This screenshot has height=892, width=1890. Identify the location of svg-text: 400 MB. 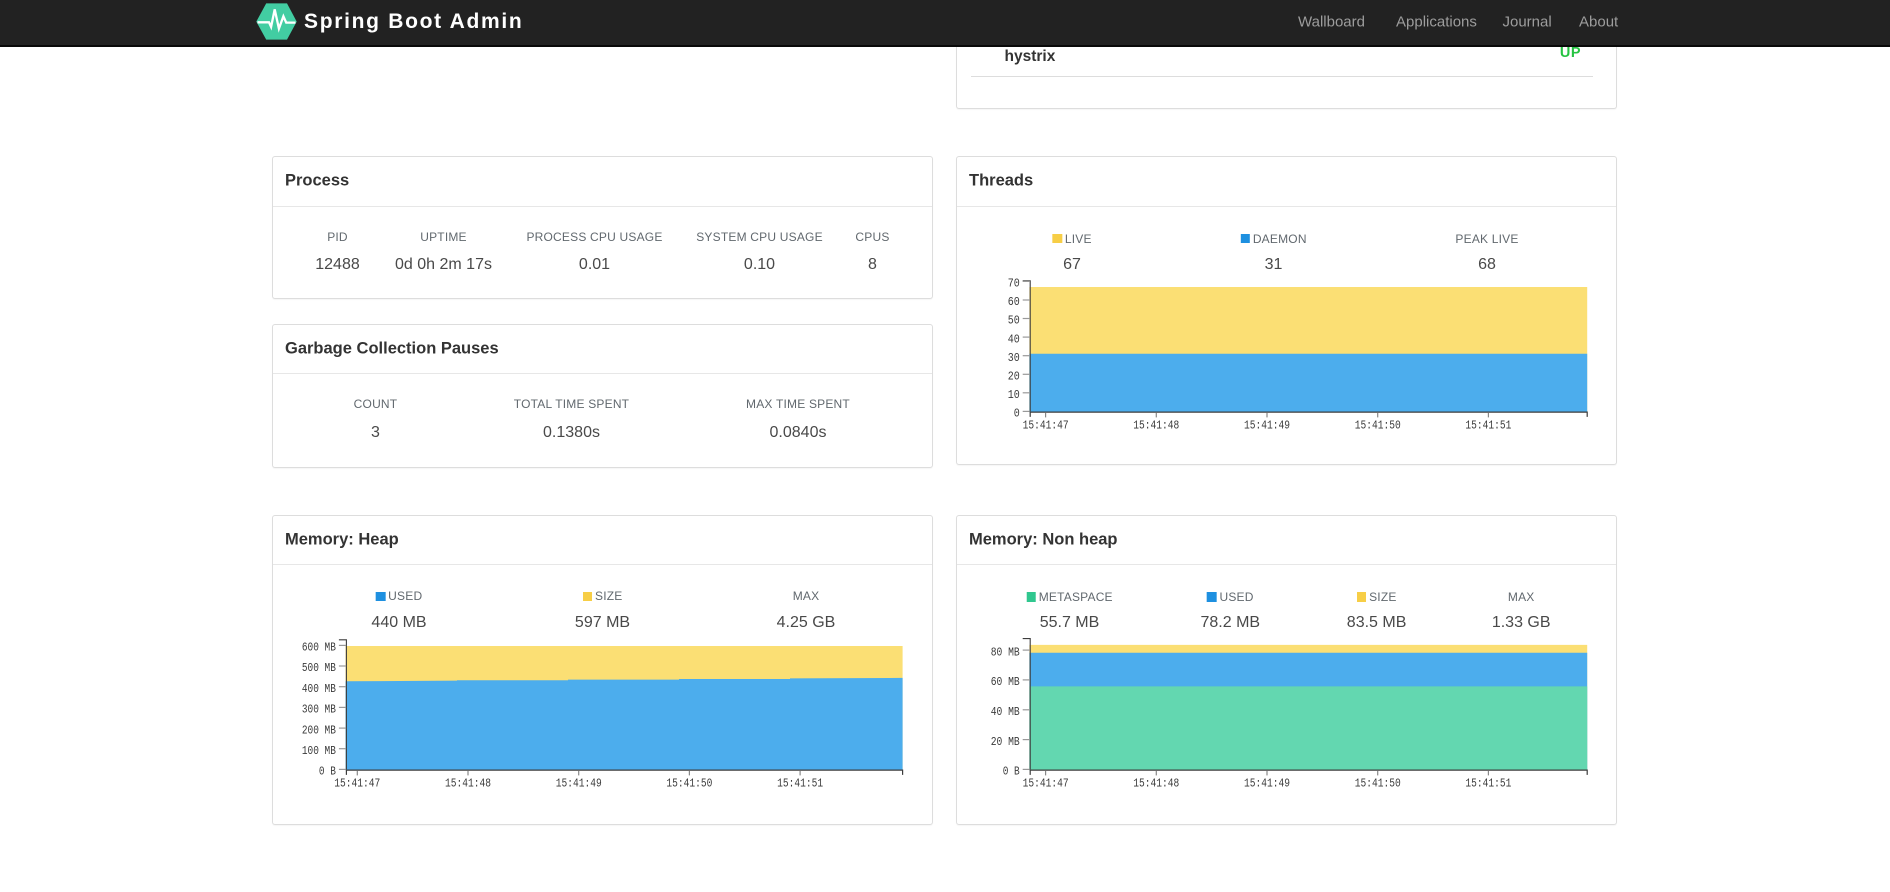
(319, 689).